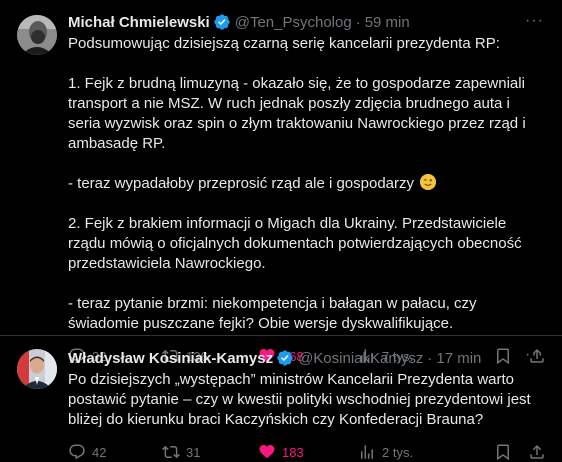  I want to click on repost-button: 31, so click(210, 452).